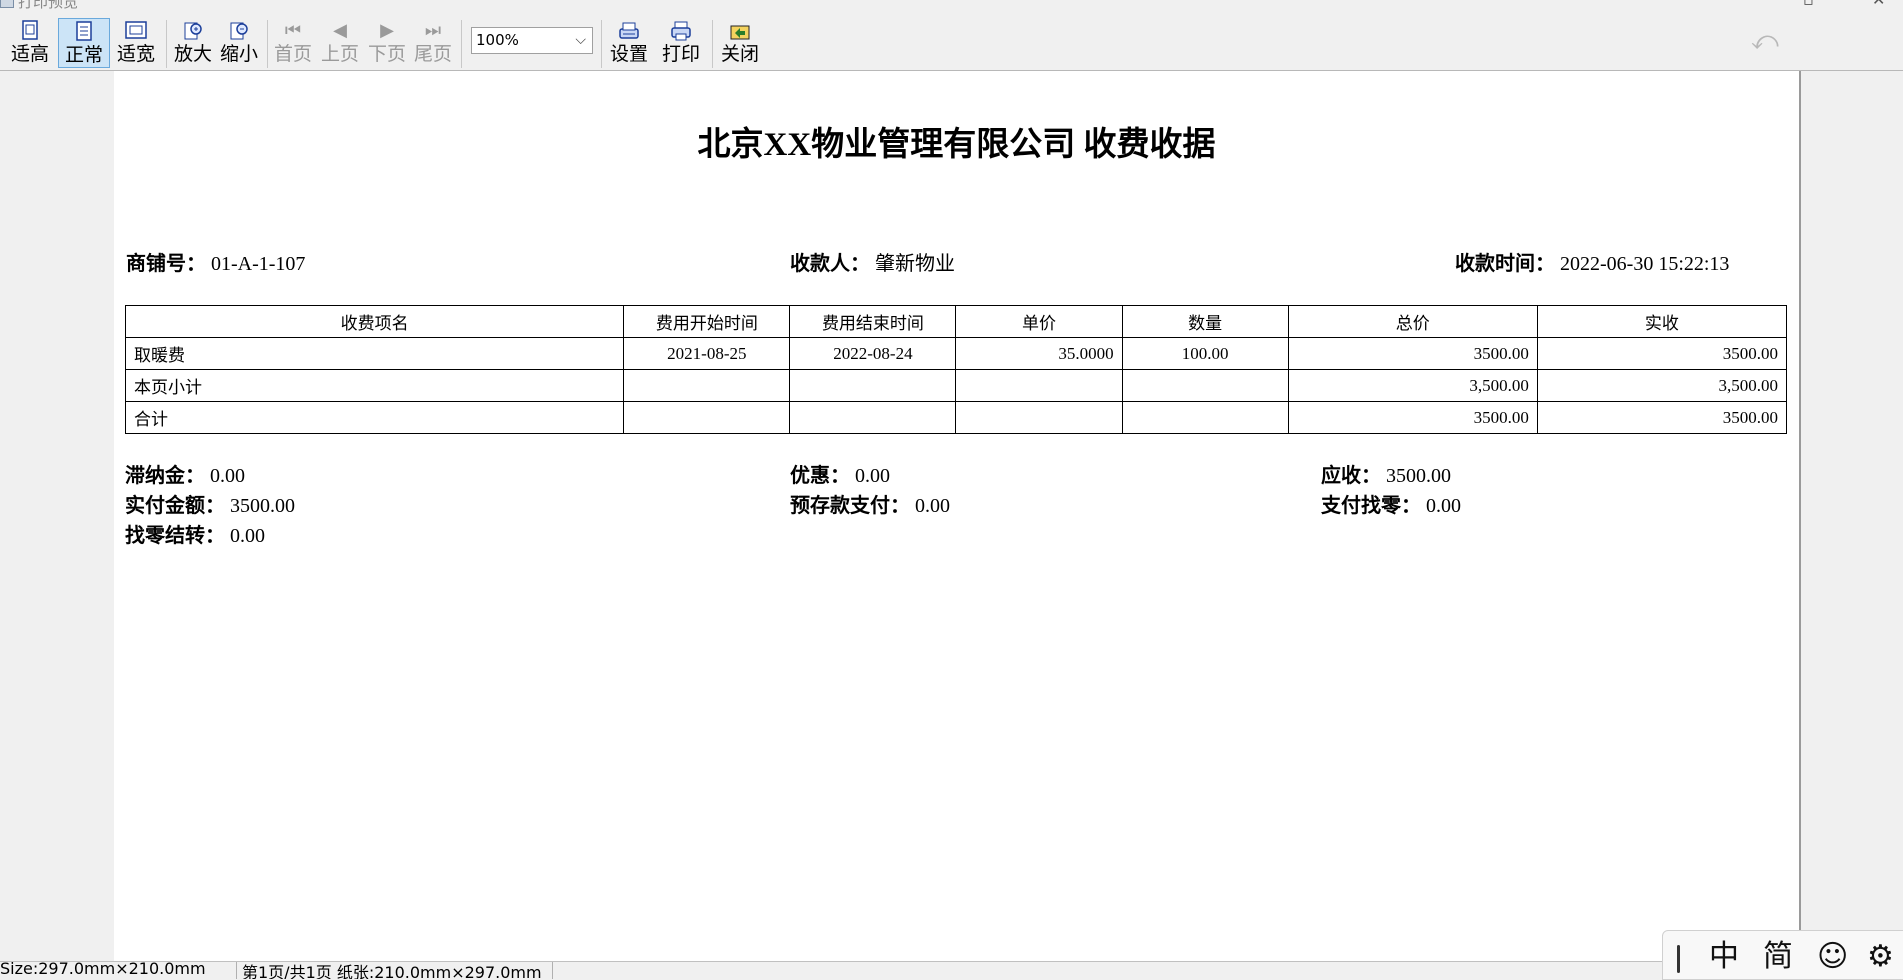 This screenshot has height=980, width=1903. Describe the element at coordinates (433, 43) in the screenshot. I see `last-page-button: ⏭ 尾页` at that location.